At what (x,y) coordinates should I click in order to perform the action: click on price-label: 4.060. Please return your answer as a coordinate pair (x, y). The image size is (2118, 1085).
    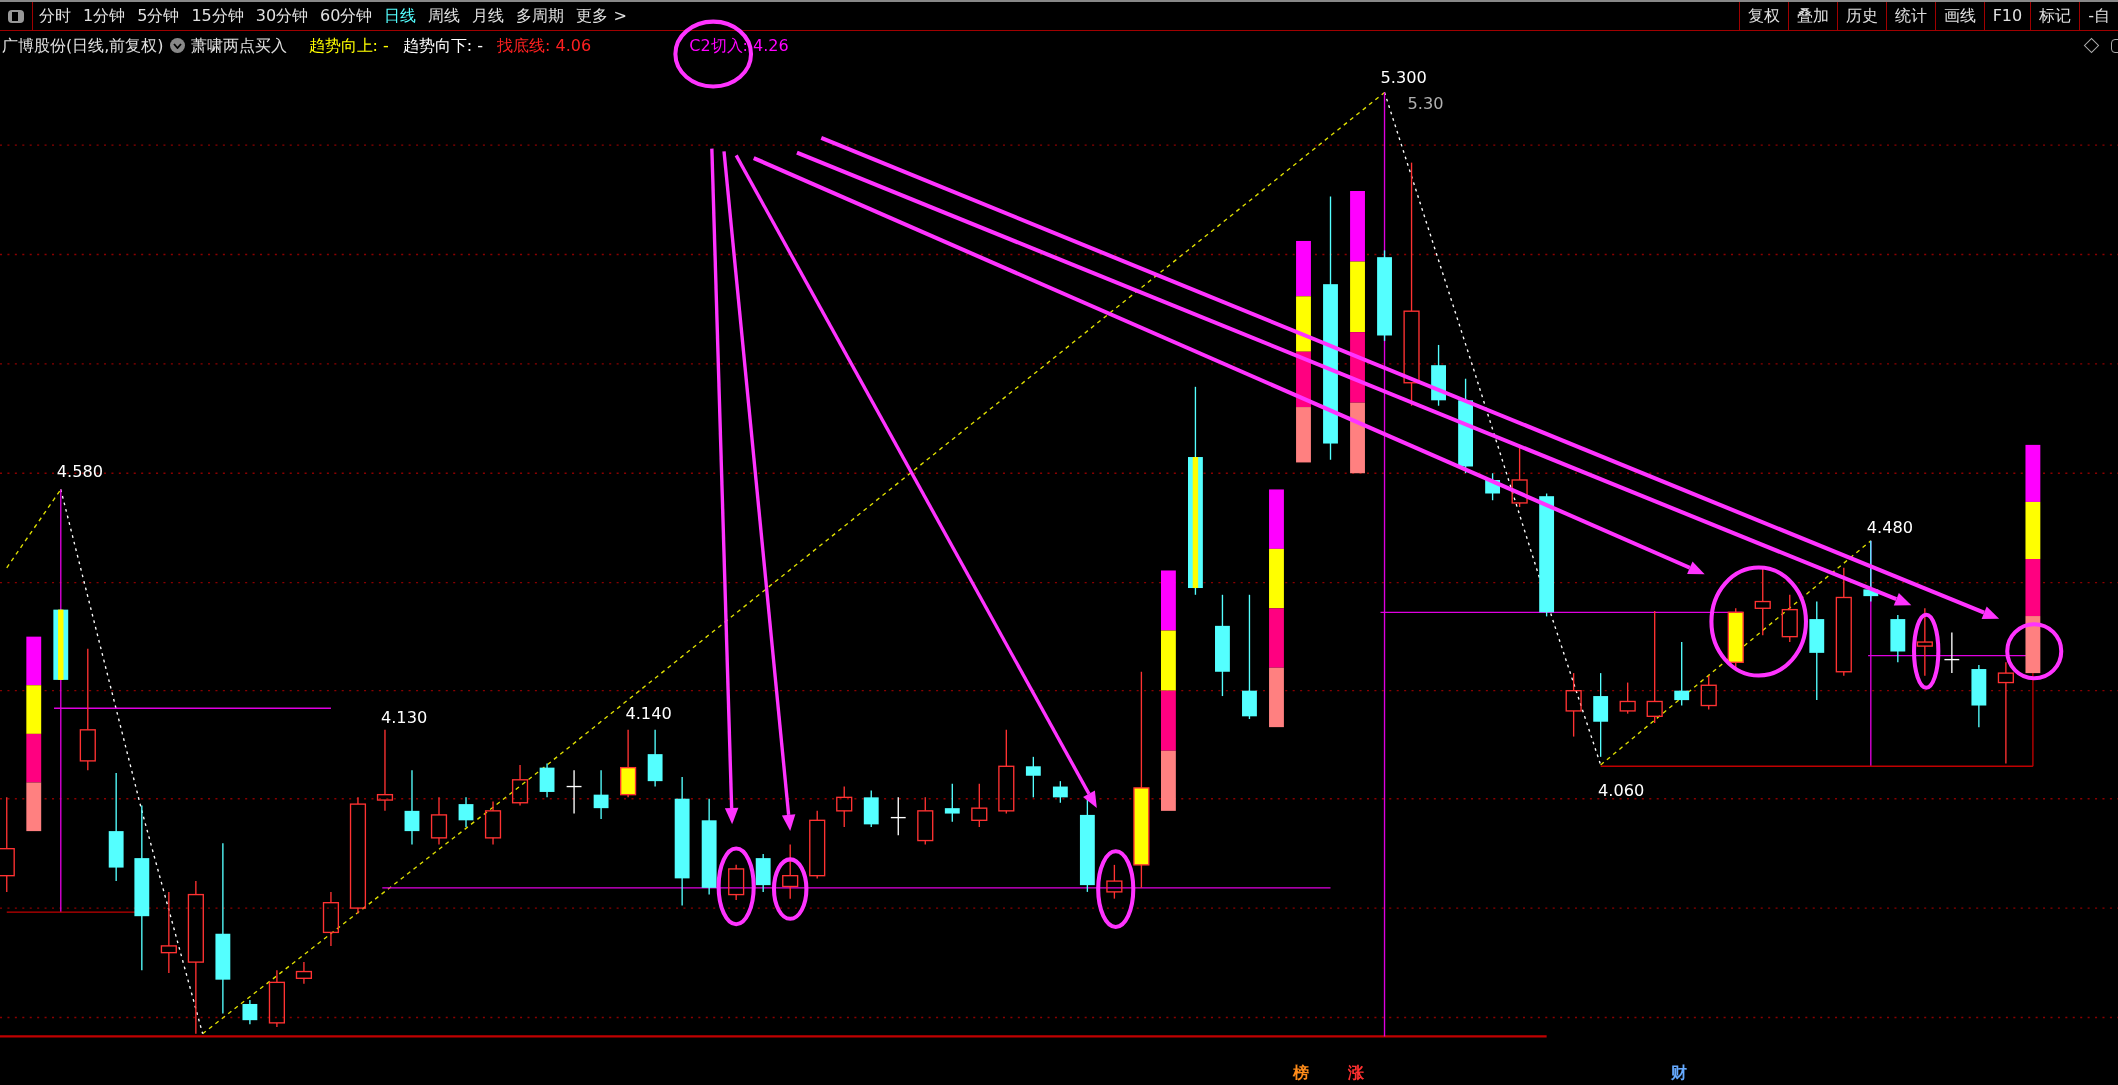
    Looking at the image, I should click on (1621, 790).